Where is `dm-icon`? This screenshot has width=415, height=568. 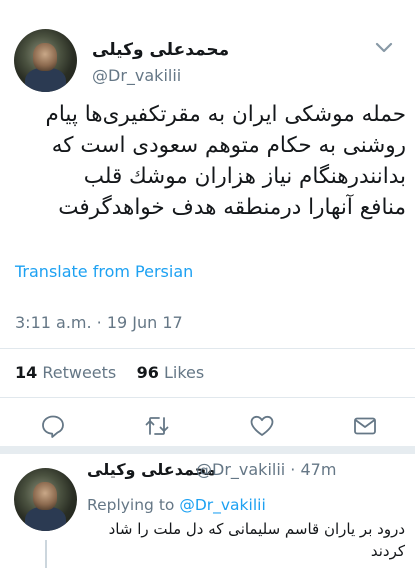 dm-icon is located at coordinates (365, 426).